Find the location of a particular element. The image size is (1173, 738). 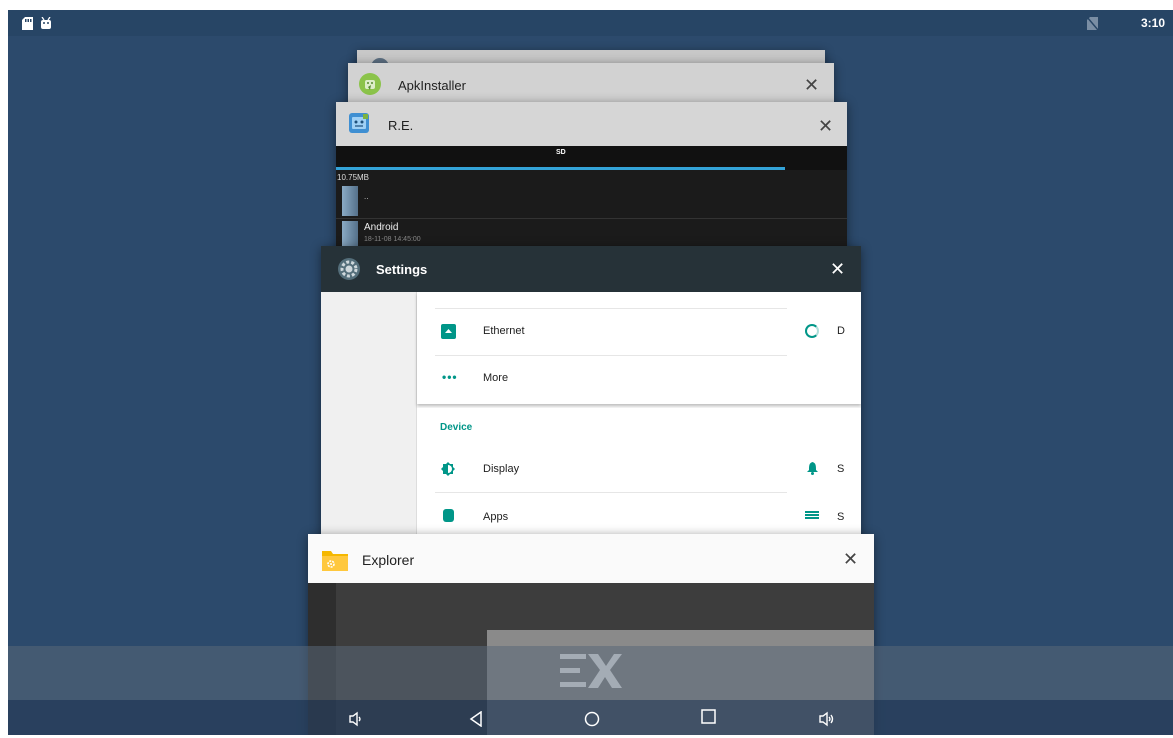

settings-item-label: Ethernet is located at coordinates (504, 331).